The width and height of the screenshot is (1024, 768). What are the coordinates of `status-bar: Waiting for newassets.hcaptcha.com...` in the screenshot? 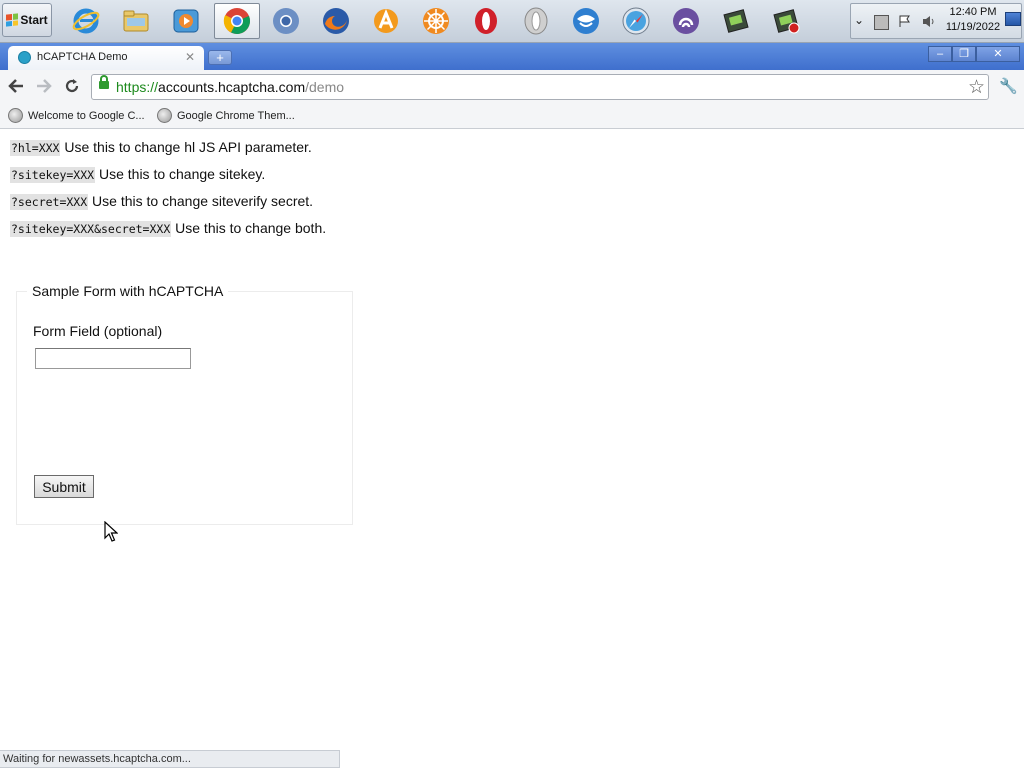 It's located at (170, 759).